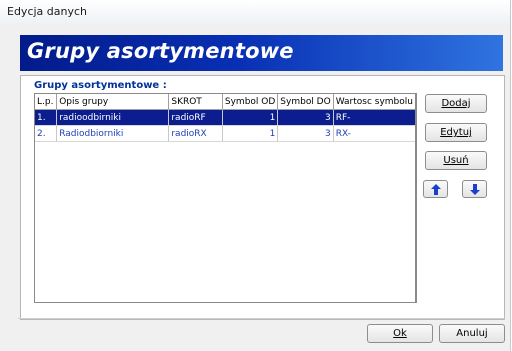 The height and width of the screenshot is (351, 512). What do you see at coordinates (46, 133) in the screenshot?
I see `cell-lp: 2.` at bounding box center [46, 133].